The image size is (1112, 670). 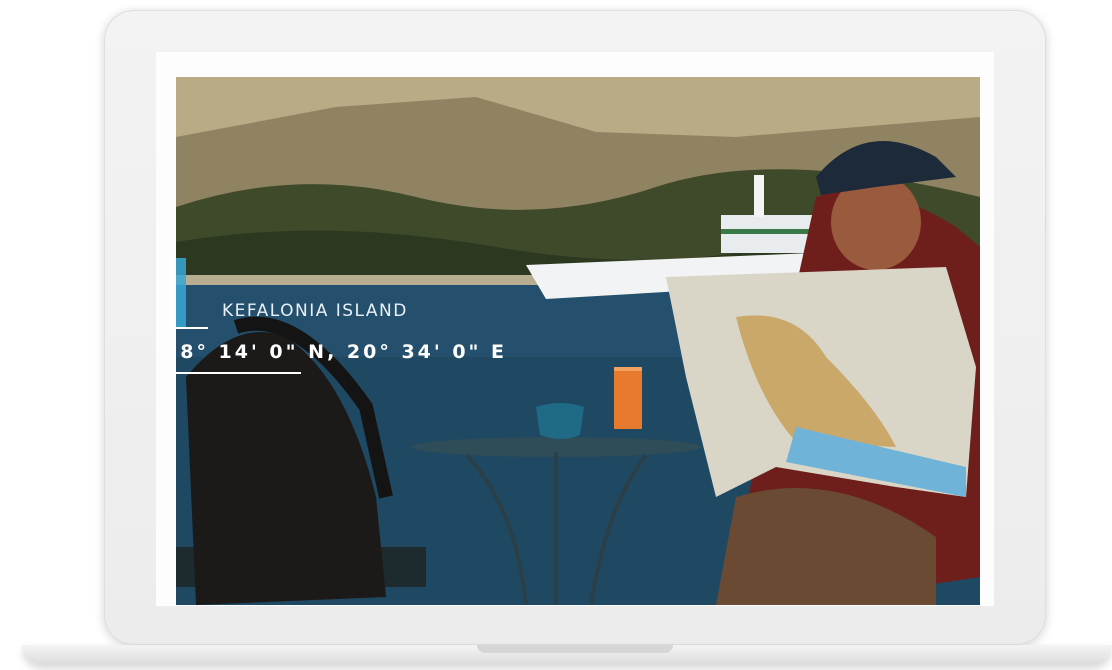 What do you see at coordinates (759, 196) in the screenshot?
I see `ferry-mast` at bounding box center [759, 196].